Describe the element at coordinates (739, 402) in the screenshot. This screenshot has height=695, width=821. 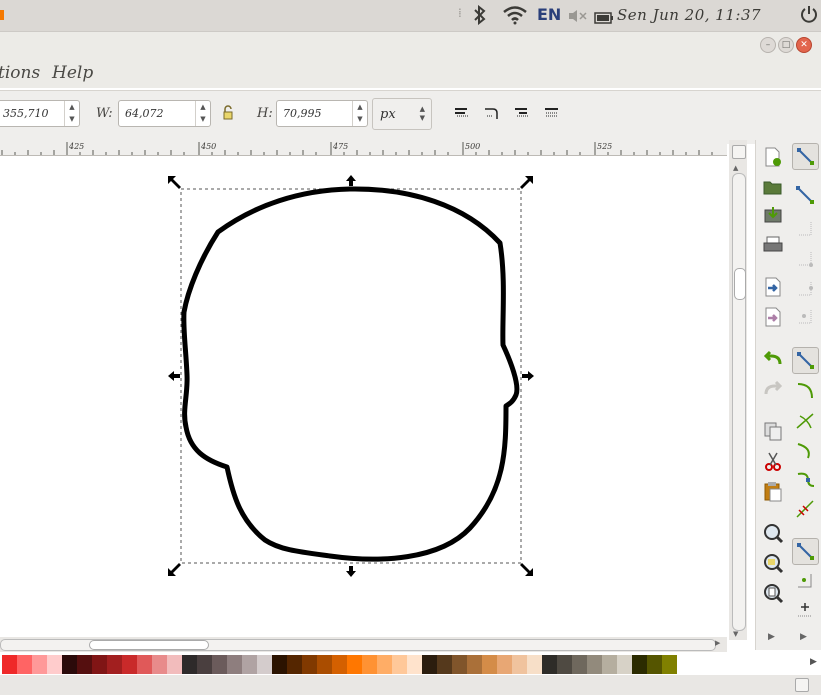
I see `vertical-scroll-track` at that location.